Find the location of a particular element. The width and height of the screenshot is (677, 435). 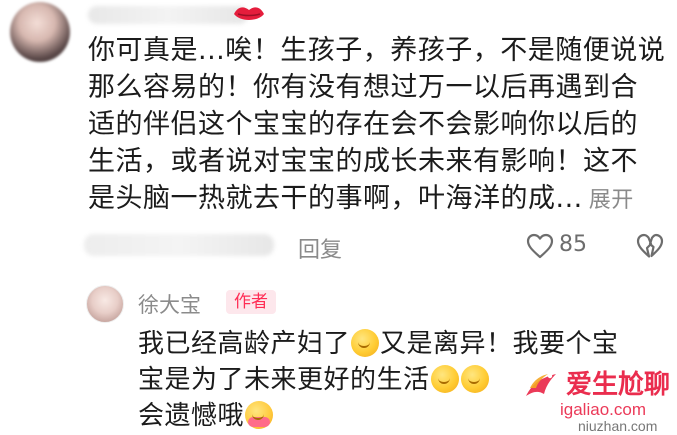

comment-line: 你可真是...唉！生孩子，养孩子，不是随便说说 is located at coordinates (377, 50).